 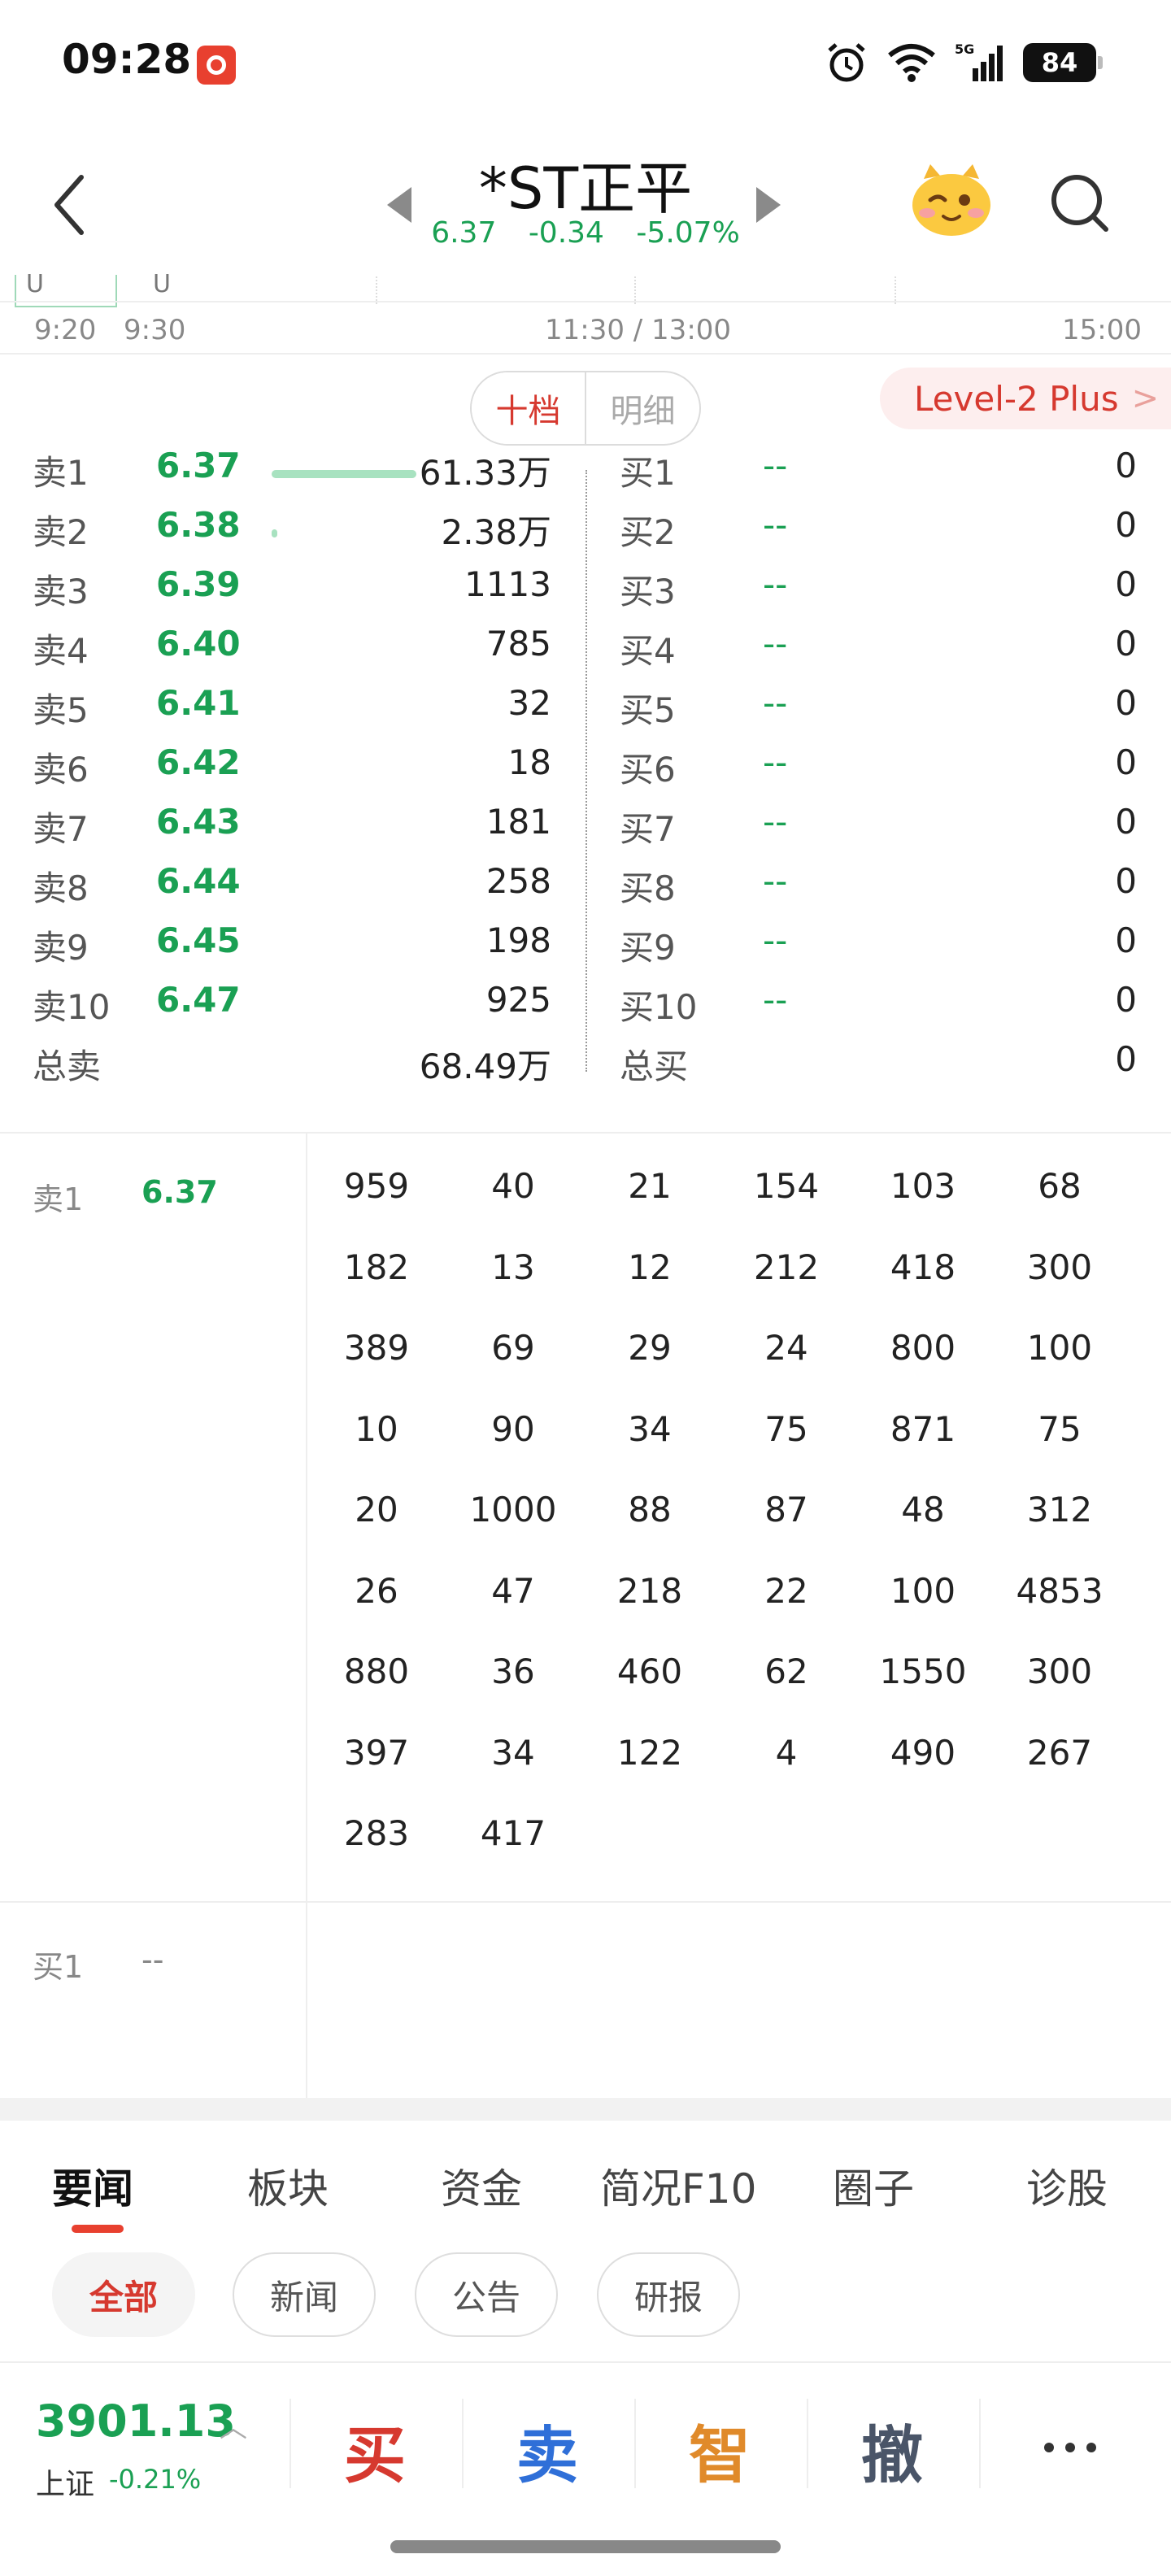 I want to click on queue-order-cell: 154, so click(x=787, y=1186).